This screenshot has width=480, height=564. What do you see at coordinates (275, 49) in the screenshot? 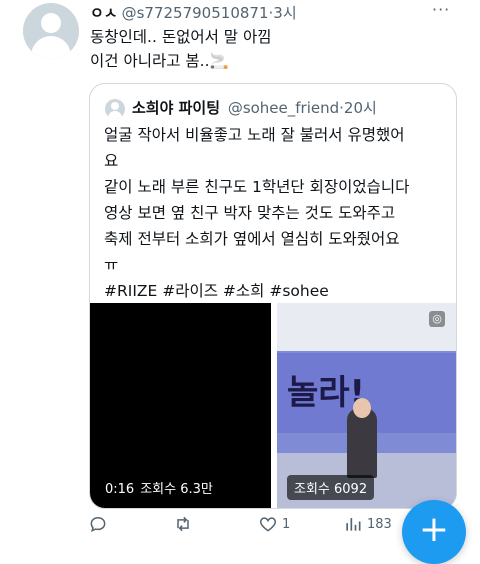
I see `post-text: 동창인데.. 돈없어서 말 아낌 이건 아니라고 봄..🚬` at bounding box center [275, 49].